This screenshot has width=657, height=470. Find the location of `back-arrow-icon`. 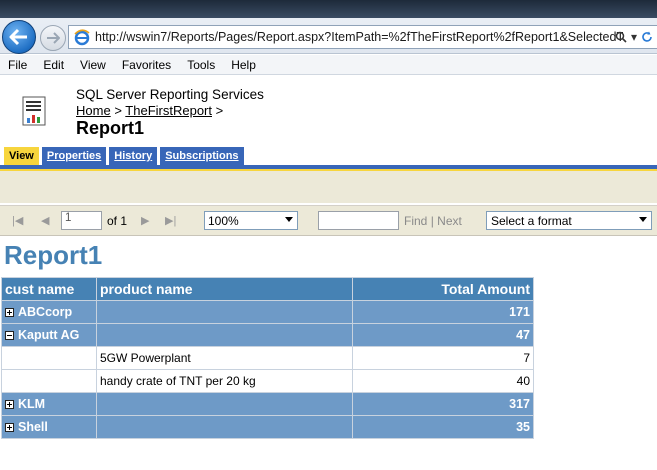

back-arrow-icon is located at coordinates (18, 37).